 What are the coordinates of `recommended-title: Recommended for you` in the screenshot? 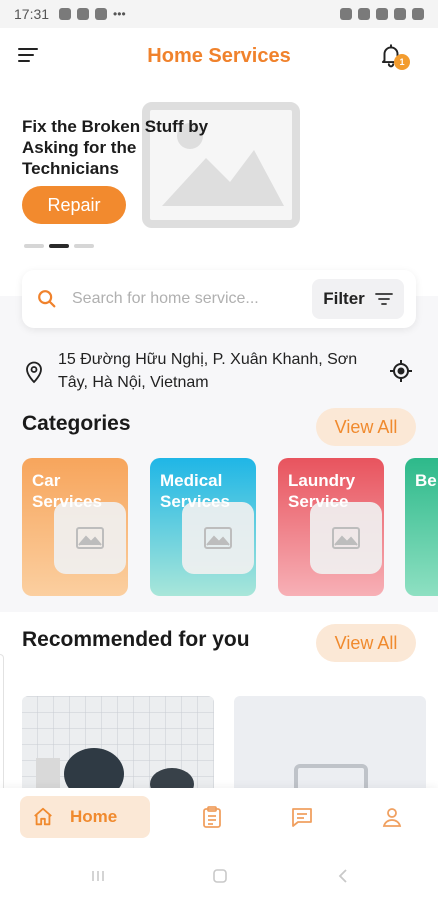 It's located at (136, 639).